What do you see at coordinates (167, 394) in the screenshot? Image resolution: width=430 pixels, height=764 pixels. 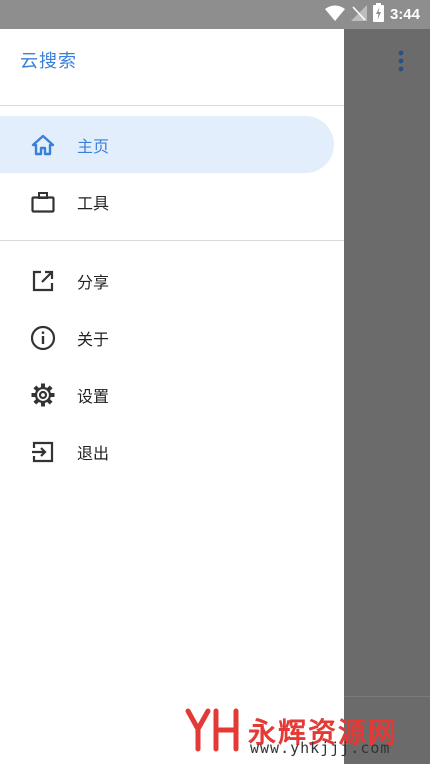 I see `nav-item-settings: 设置` at bounding box center [167, 394].